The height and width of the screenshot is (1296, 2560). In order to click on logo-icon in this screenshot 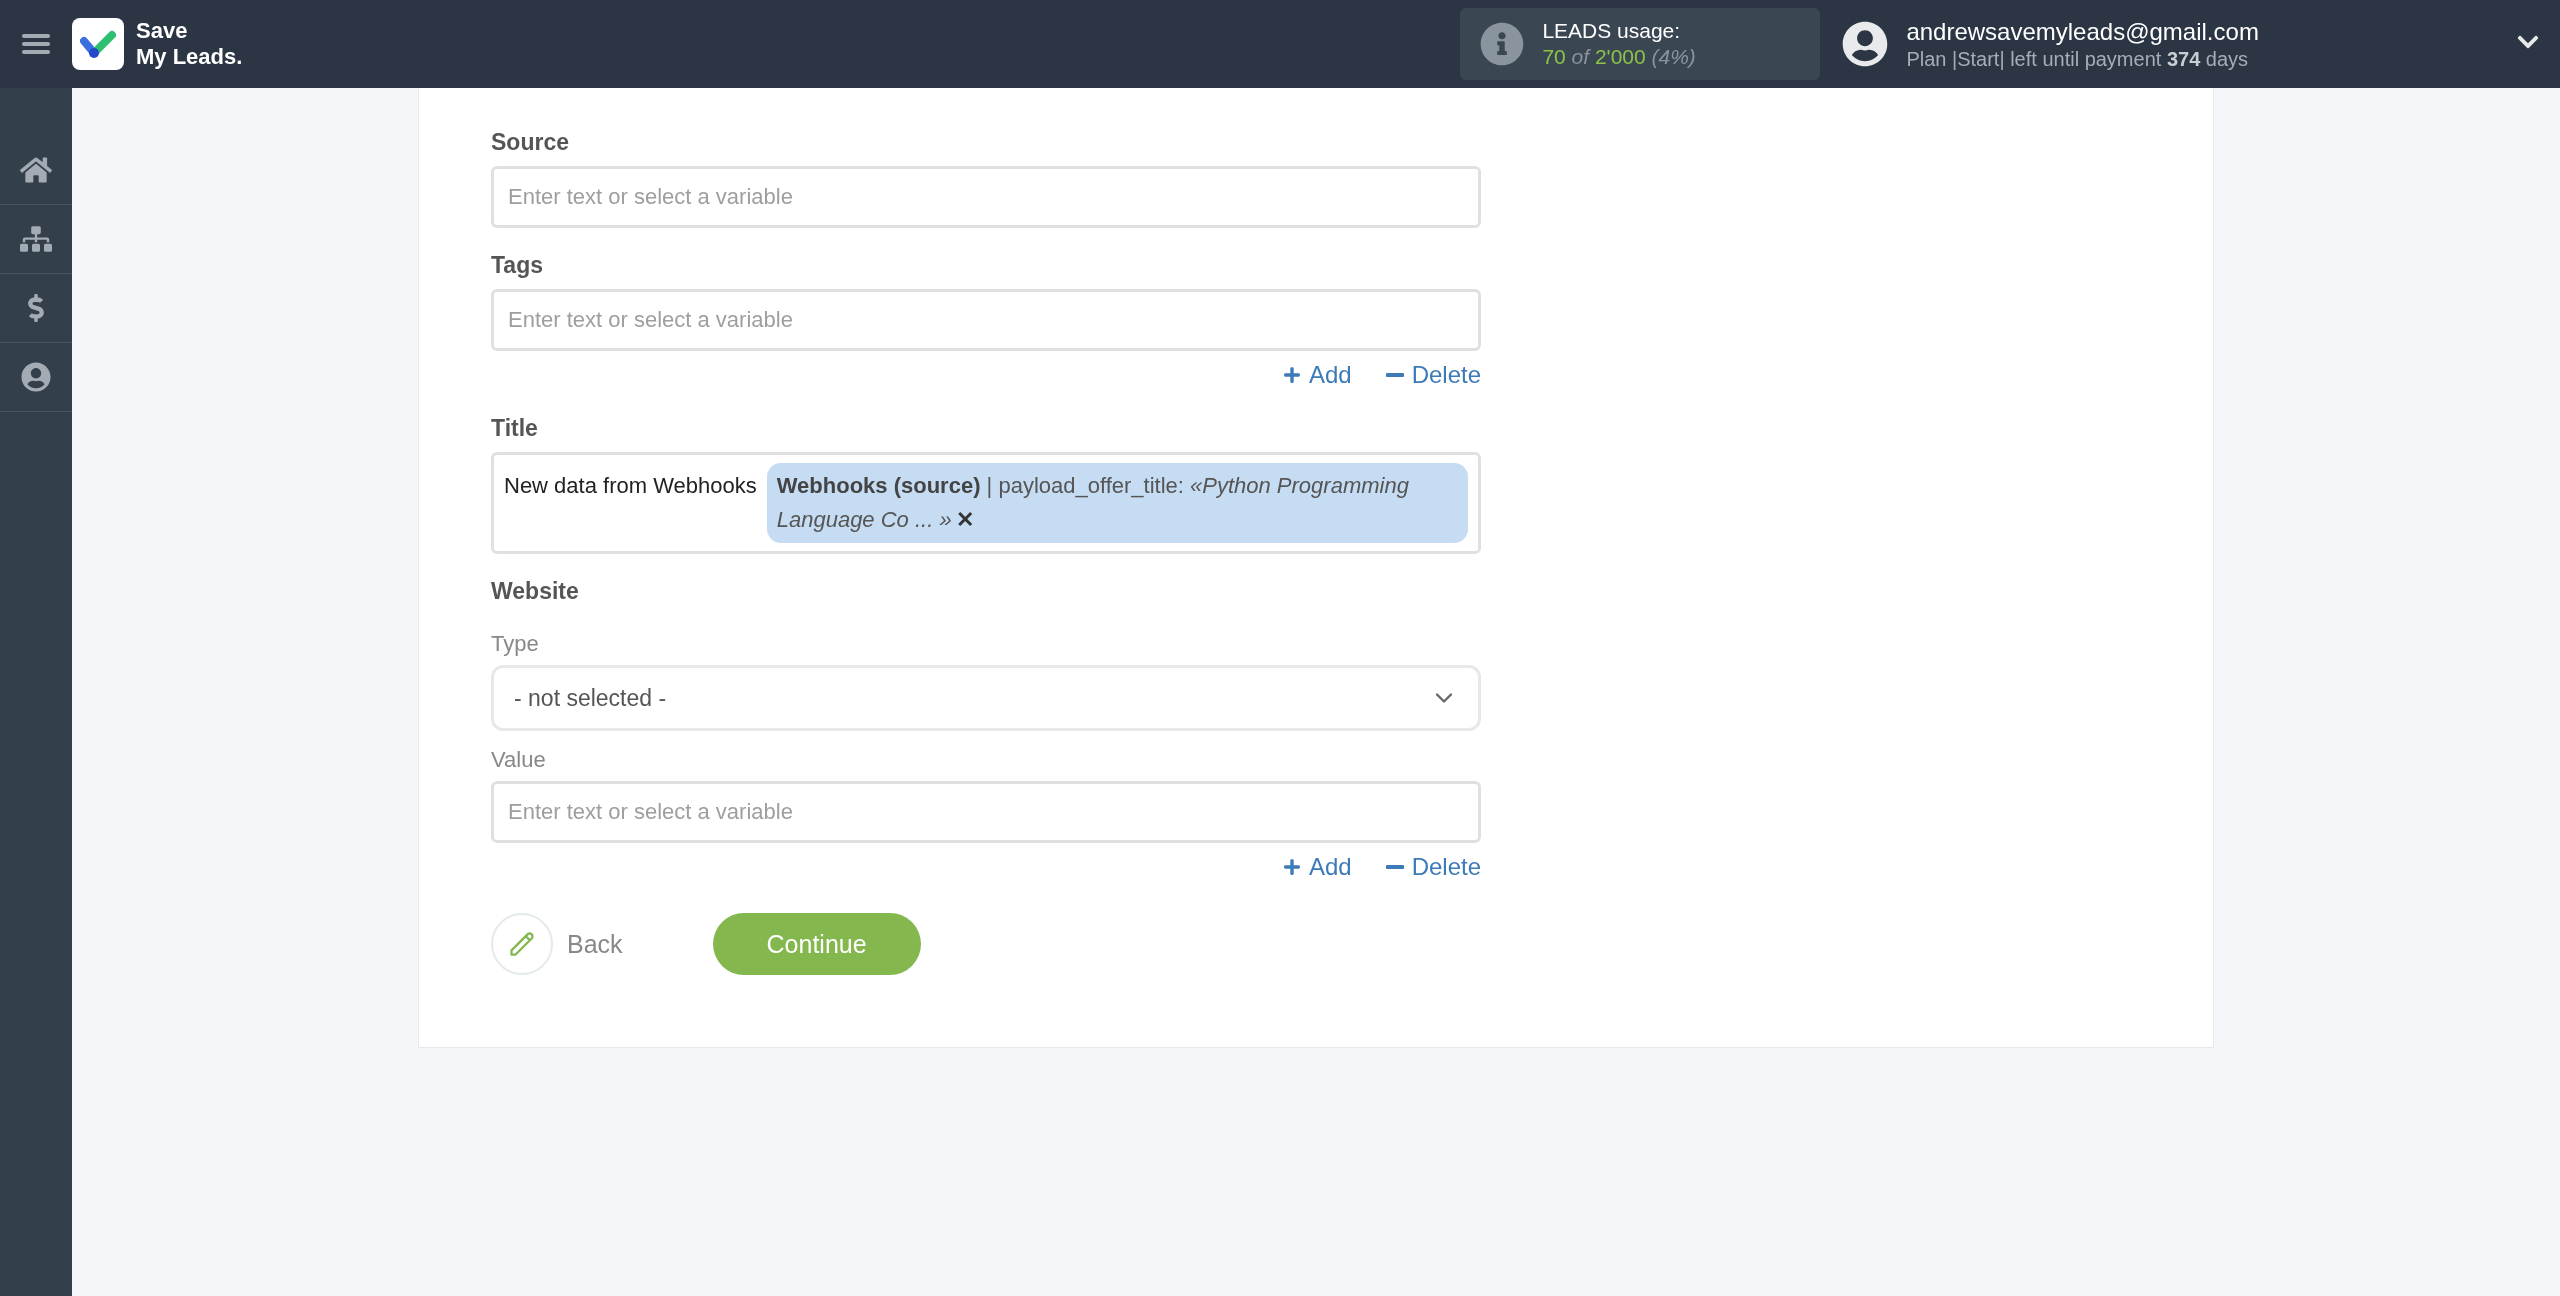, I will do `click(98, 44)`.